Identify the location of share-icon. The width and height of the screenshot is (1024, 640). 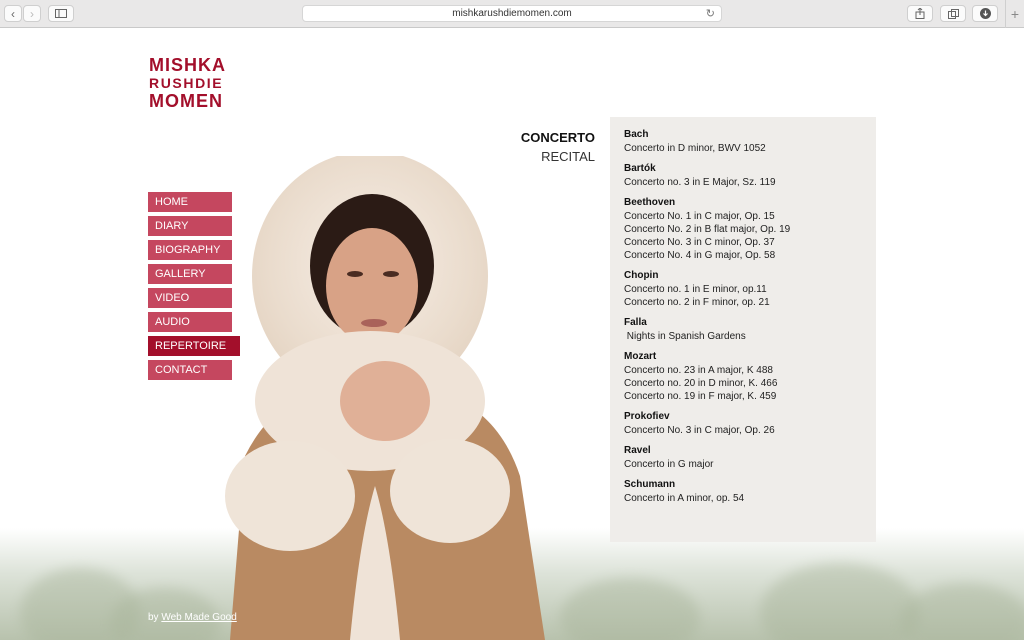
(920, 13).